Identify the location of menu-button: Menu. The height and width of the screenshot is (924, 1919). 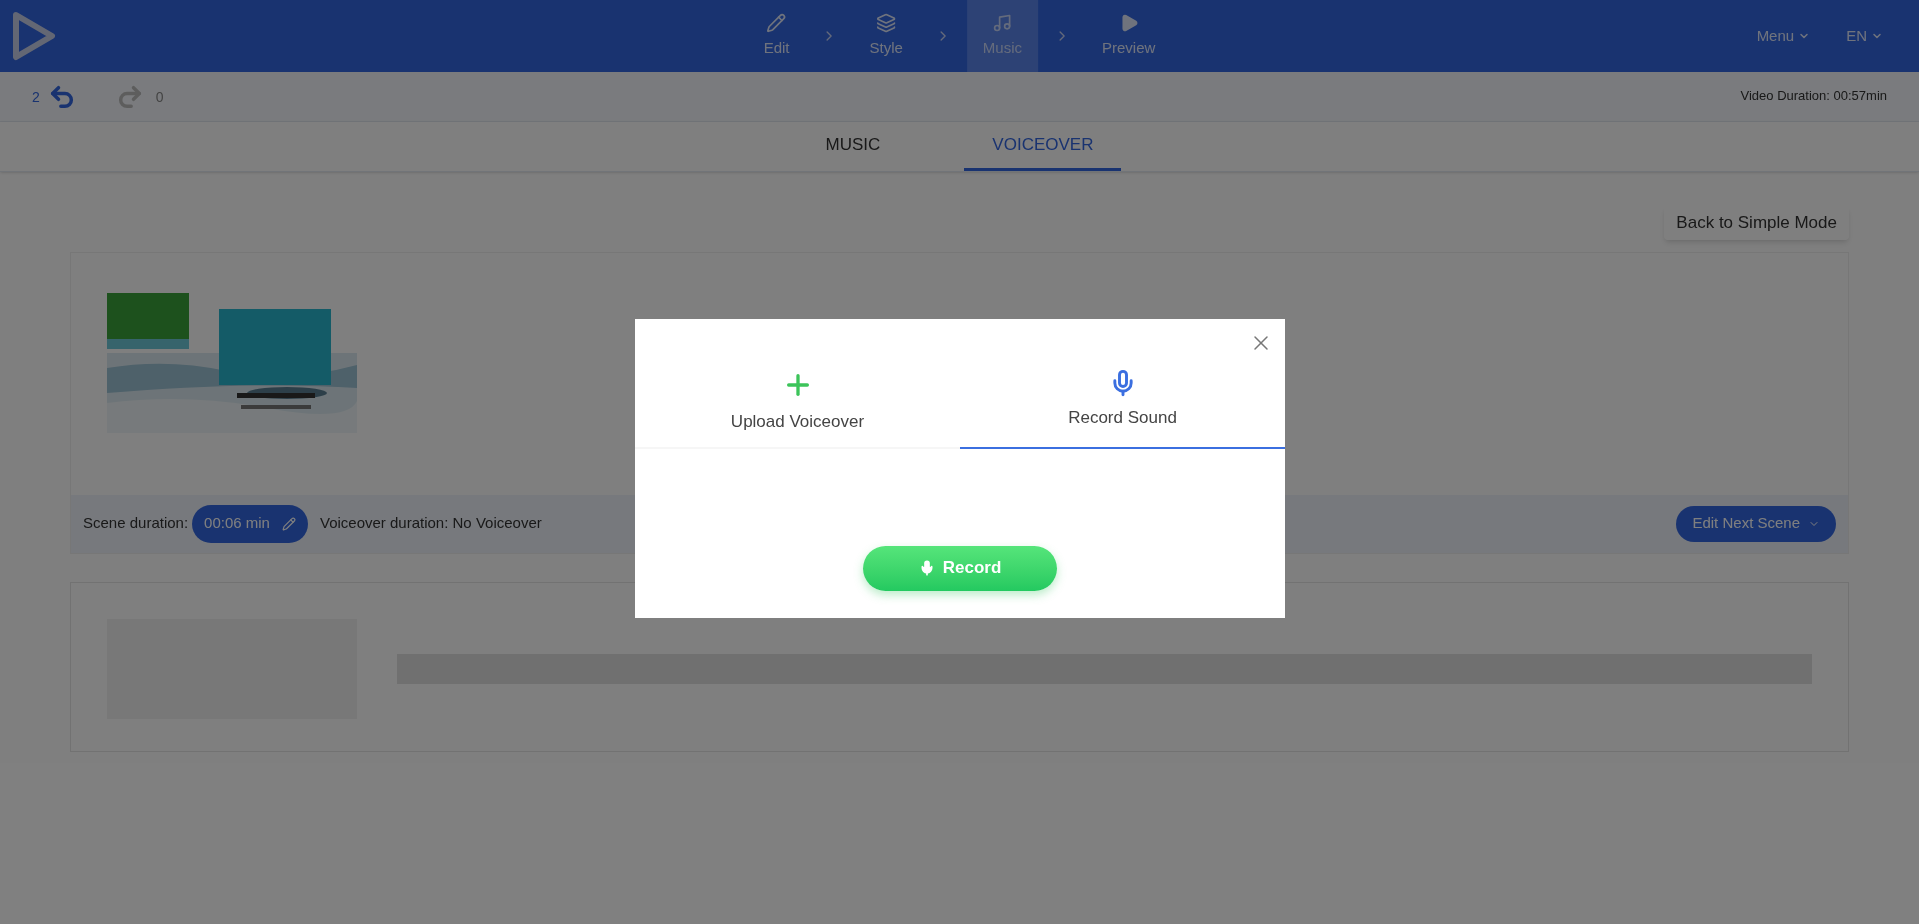
(1783, 36).